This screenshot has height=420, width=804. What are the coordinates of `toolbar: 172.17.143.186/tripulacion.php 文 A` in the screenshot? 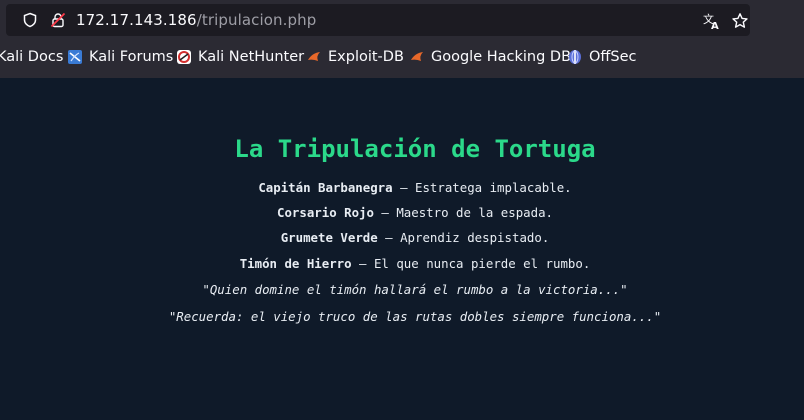 It's located at (402, 21).